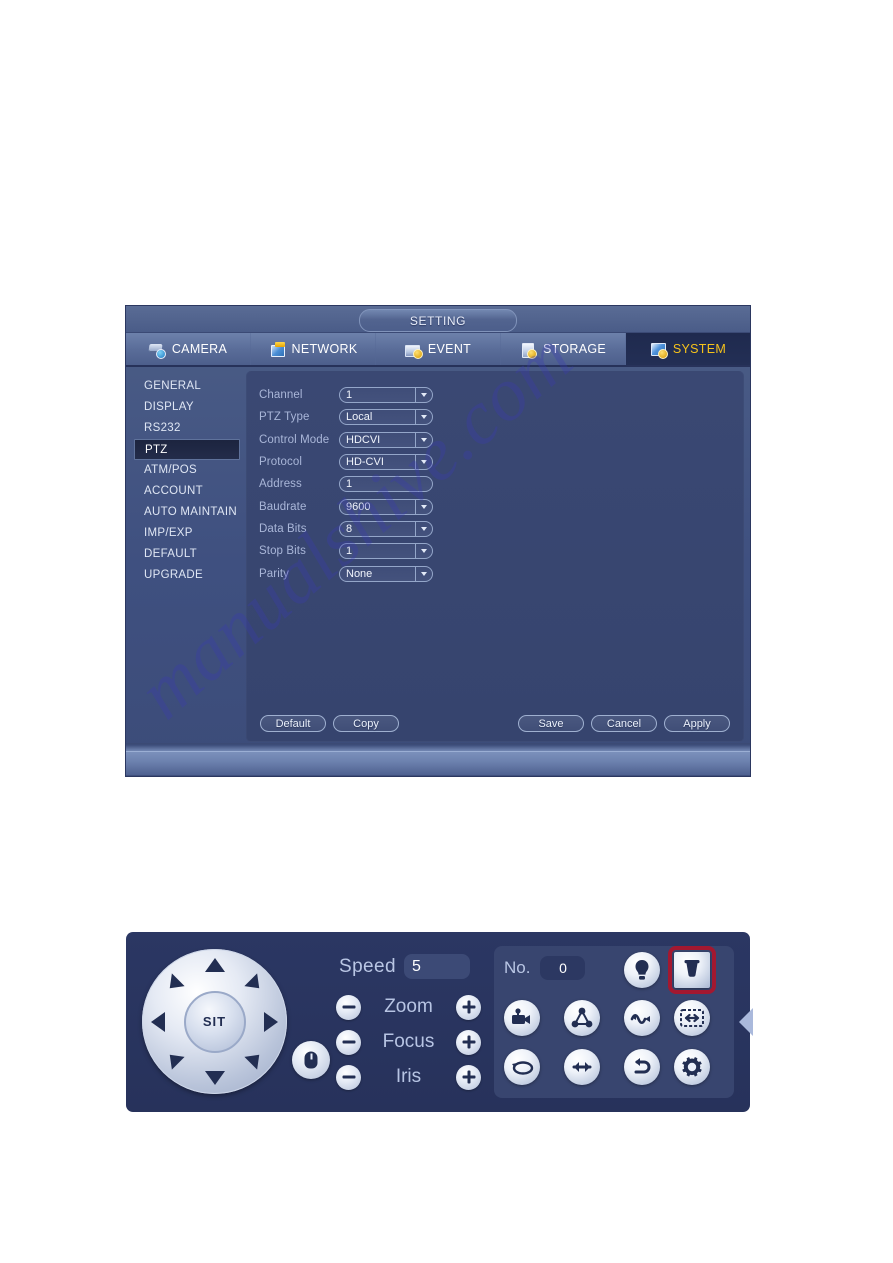  Describe the element at coordinates (551, 723) in the screenshot. I see `save-button: Save` at that location.